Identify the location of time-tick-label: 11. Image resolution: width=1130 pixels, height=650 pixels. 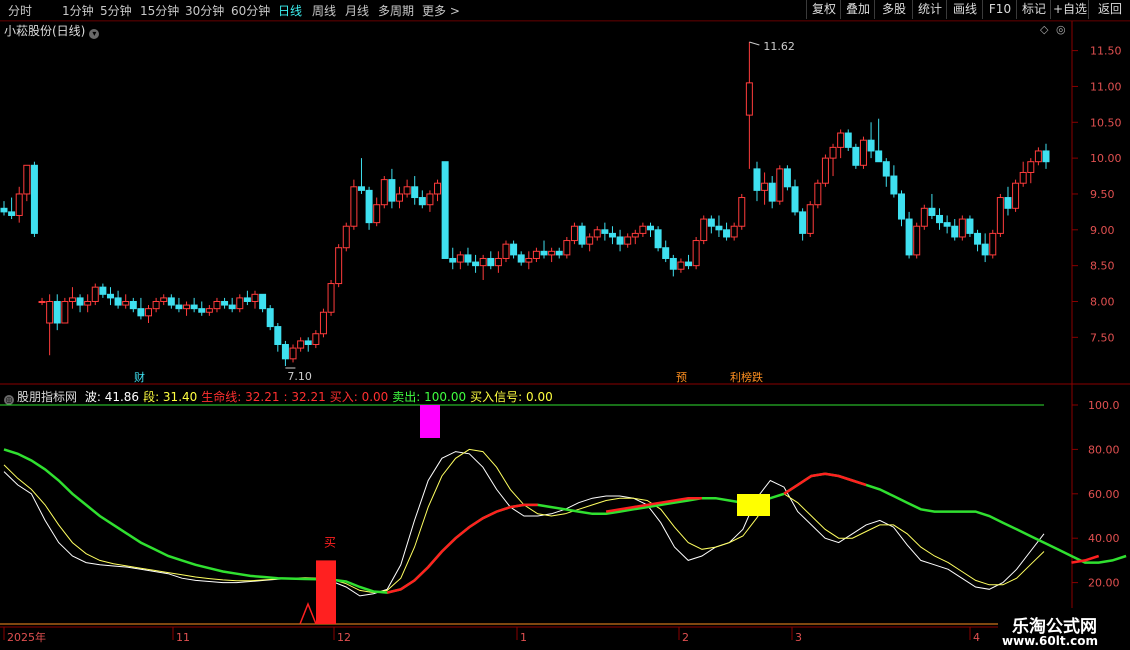
(183, 637).